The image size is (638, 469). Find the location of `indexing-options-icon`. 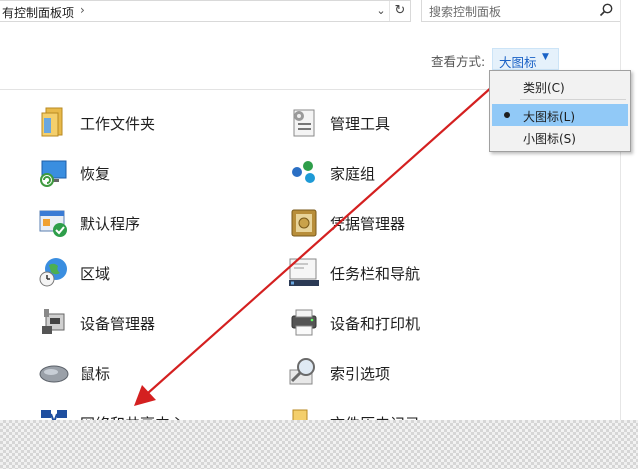

indexing-options-icon is located at coordinates (302, 371).